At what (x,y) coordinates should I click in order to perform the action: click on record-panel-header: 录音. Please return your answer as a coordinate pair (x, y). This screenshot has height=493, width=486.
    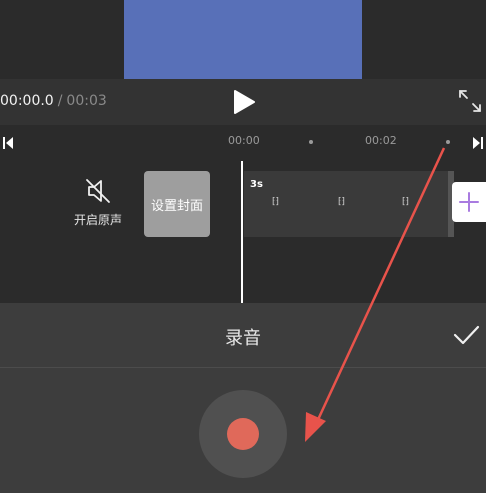
    Looking at the image, I should click on (243, 335).